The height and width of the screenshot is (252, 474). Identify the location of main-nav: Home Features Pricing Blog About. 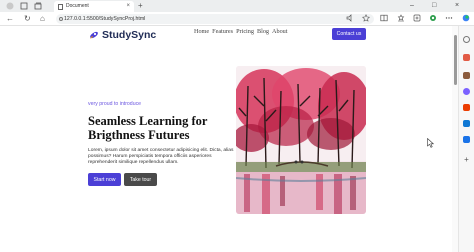
(240, 31).